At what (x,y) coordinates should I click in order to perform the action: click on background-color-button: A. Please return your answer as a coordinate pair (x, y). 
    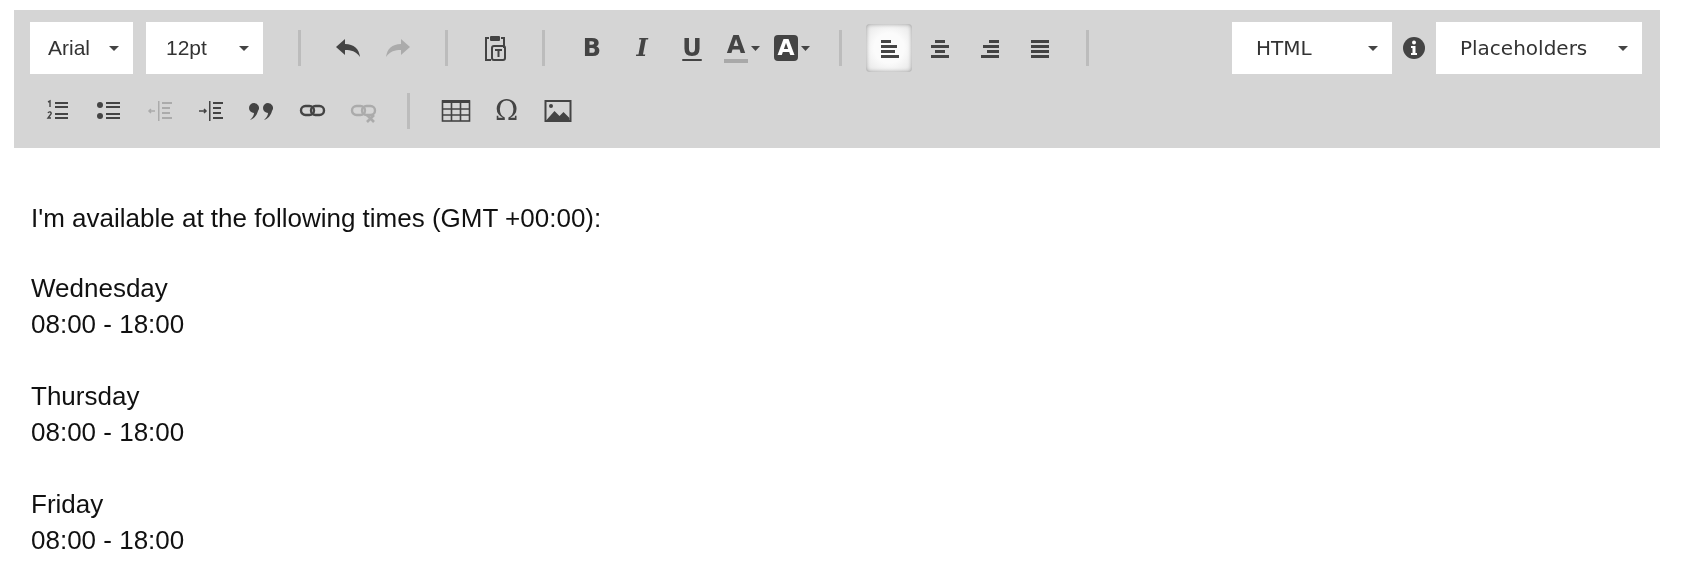
    Looking at the image, I should click on (792, 48).